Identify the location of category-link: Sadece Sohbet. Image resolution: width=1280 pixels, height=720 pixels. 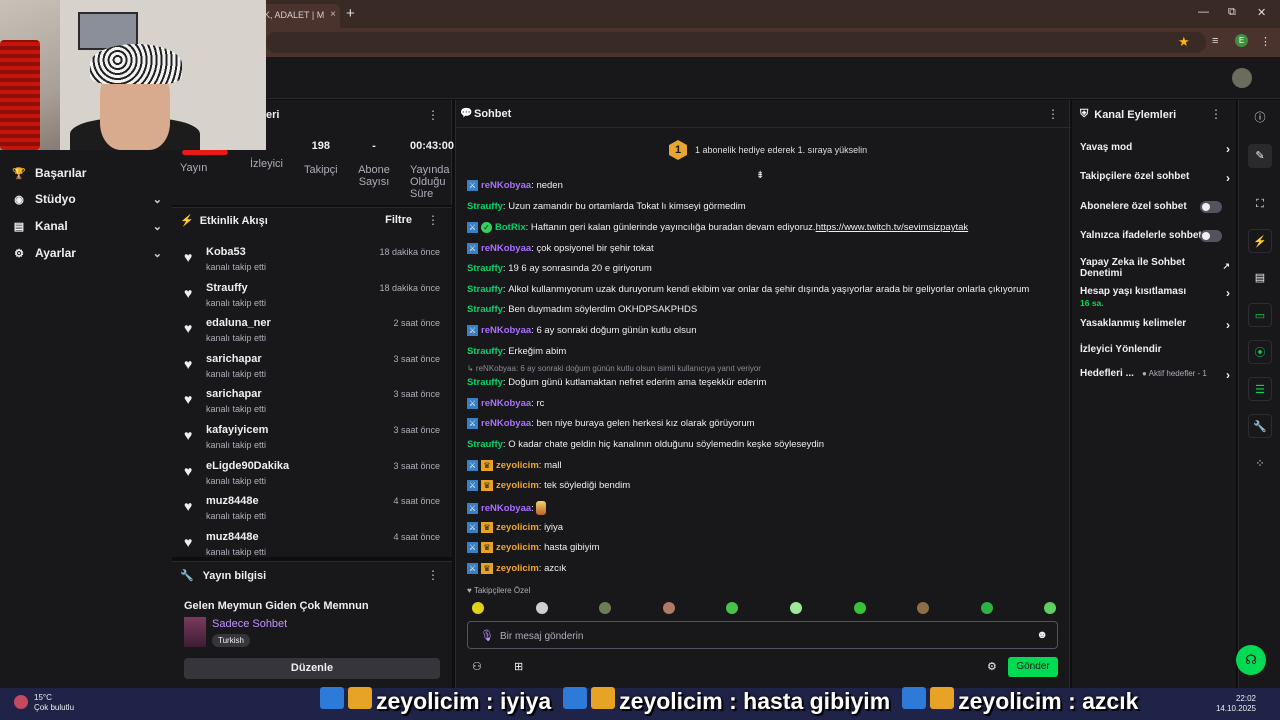
(249, 624).